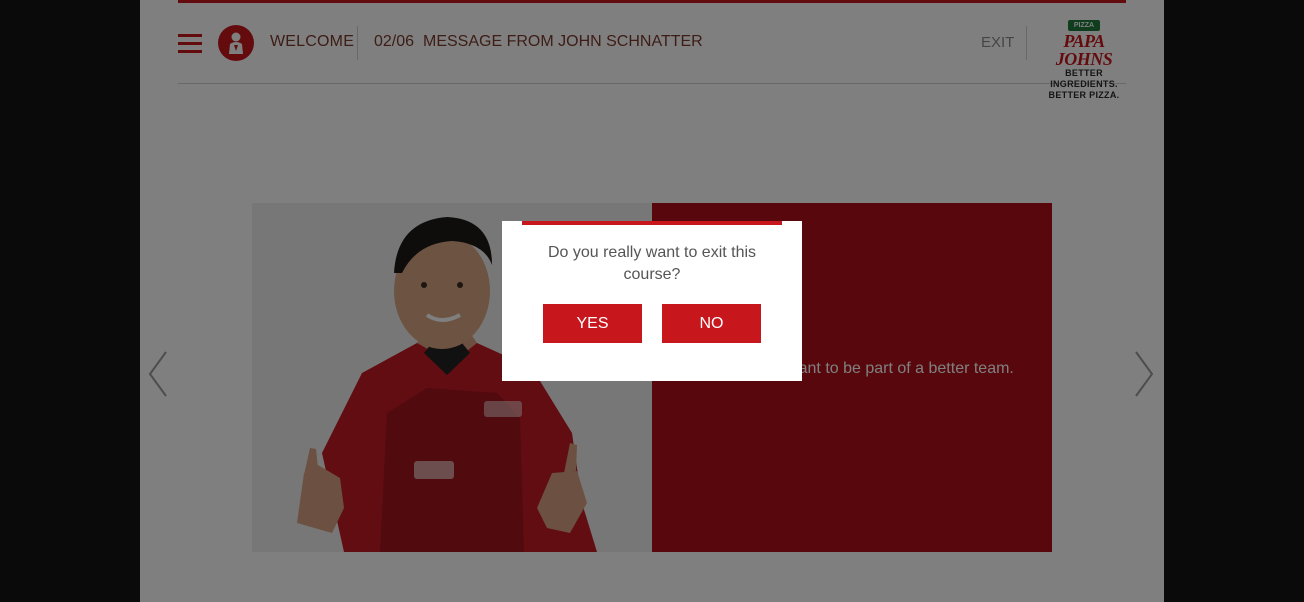  I want to click on dialog-message: Do you really want to exit this course?, so click(652, 263).